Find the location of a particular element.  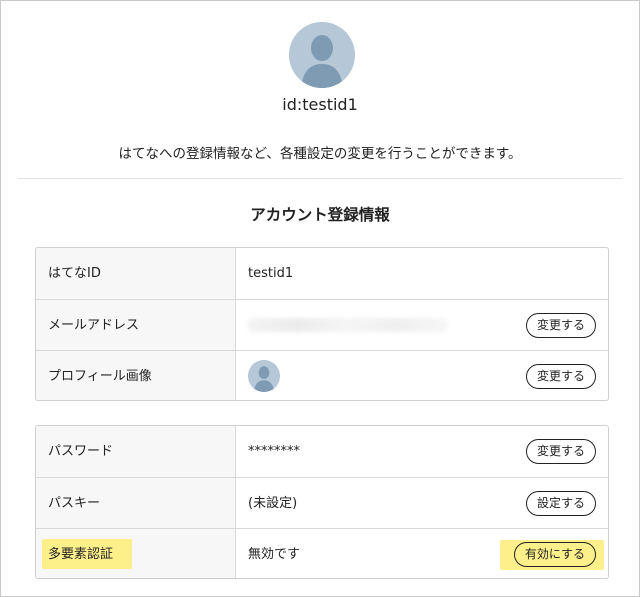

row-value: 無効です is located at coordinates (274, 554).